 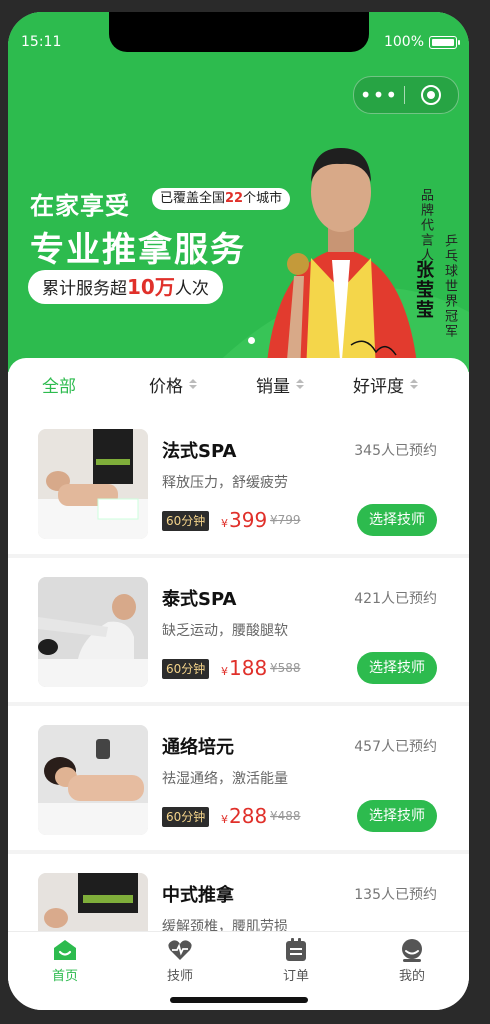 I want to click on service-title: 通络培元, so click(x=198, y=747).